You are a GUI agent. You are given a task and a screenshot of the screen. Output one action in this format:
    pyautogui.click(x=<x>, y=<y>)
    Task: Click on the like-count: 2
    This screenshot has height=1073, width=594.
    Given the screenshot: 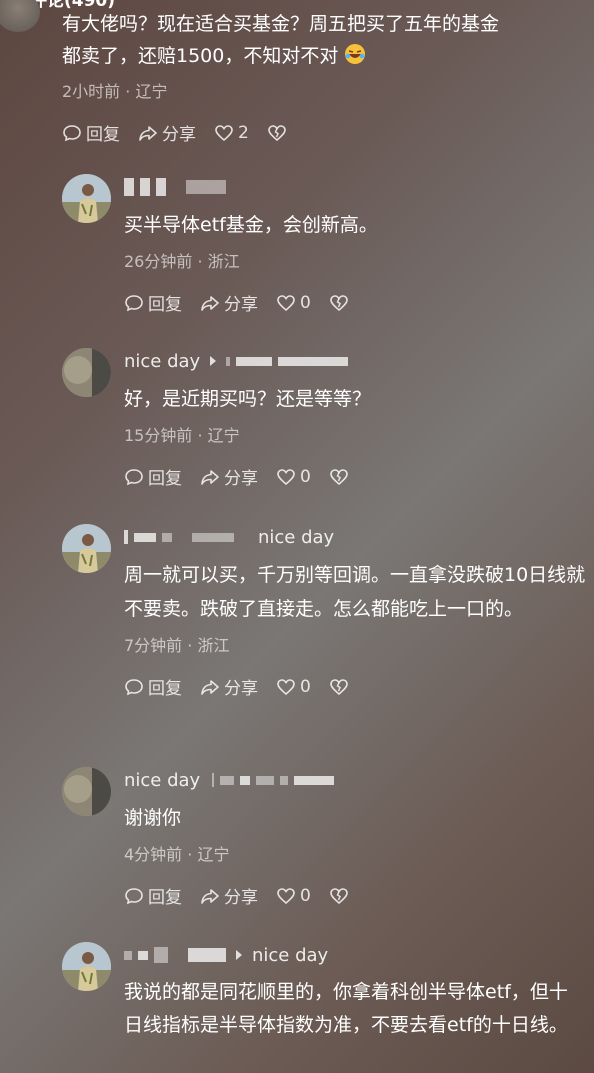 What is the action you would take?
    pyautogui.click(x=243, y=132)
    